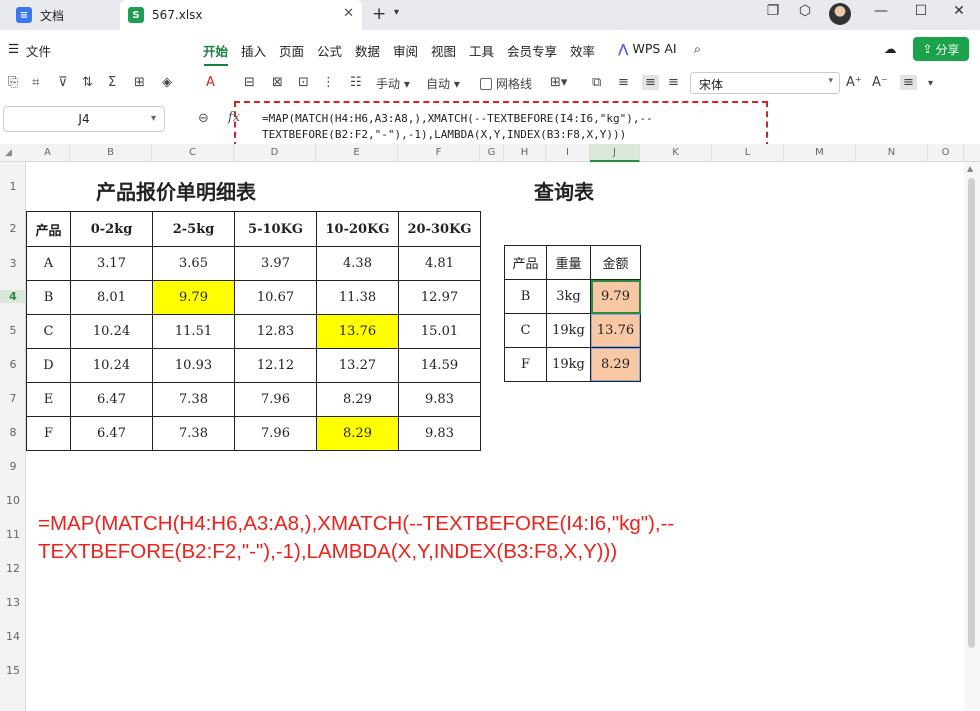 Image resolution: width=980 pixels, height=711 pixels. I want to click on zoom-icon: ⊖, so click(203, 118).